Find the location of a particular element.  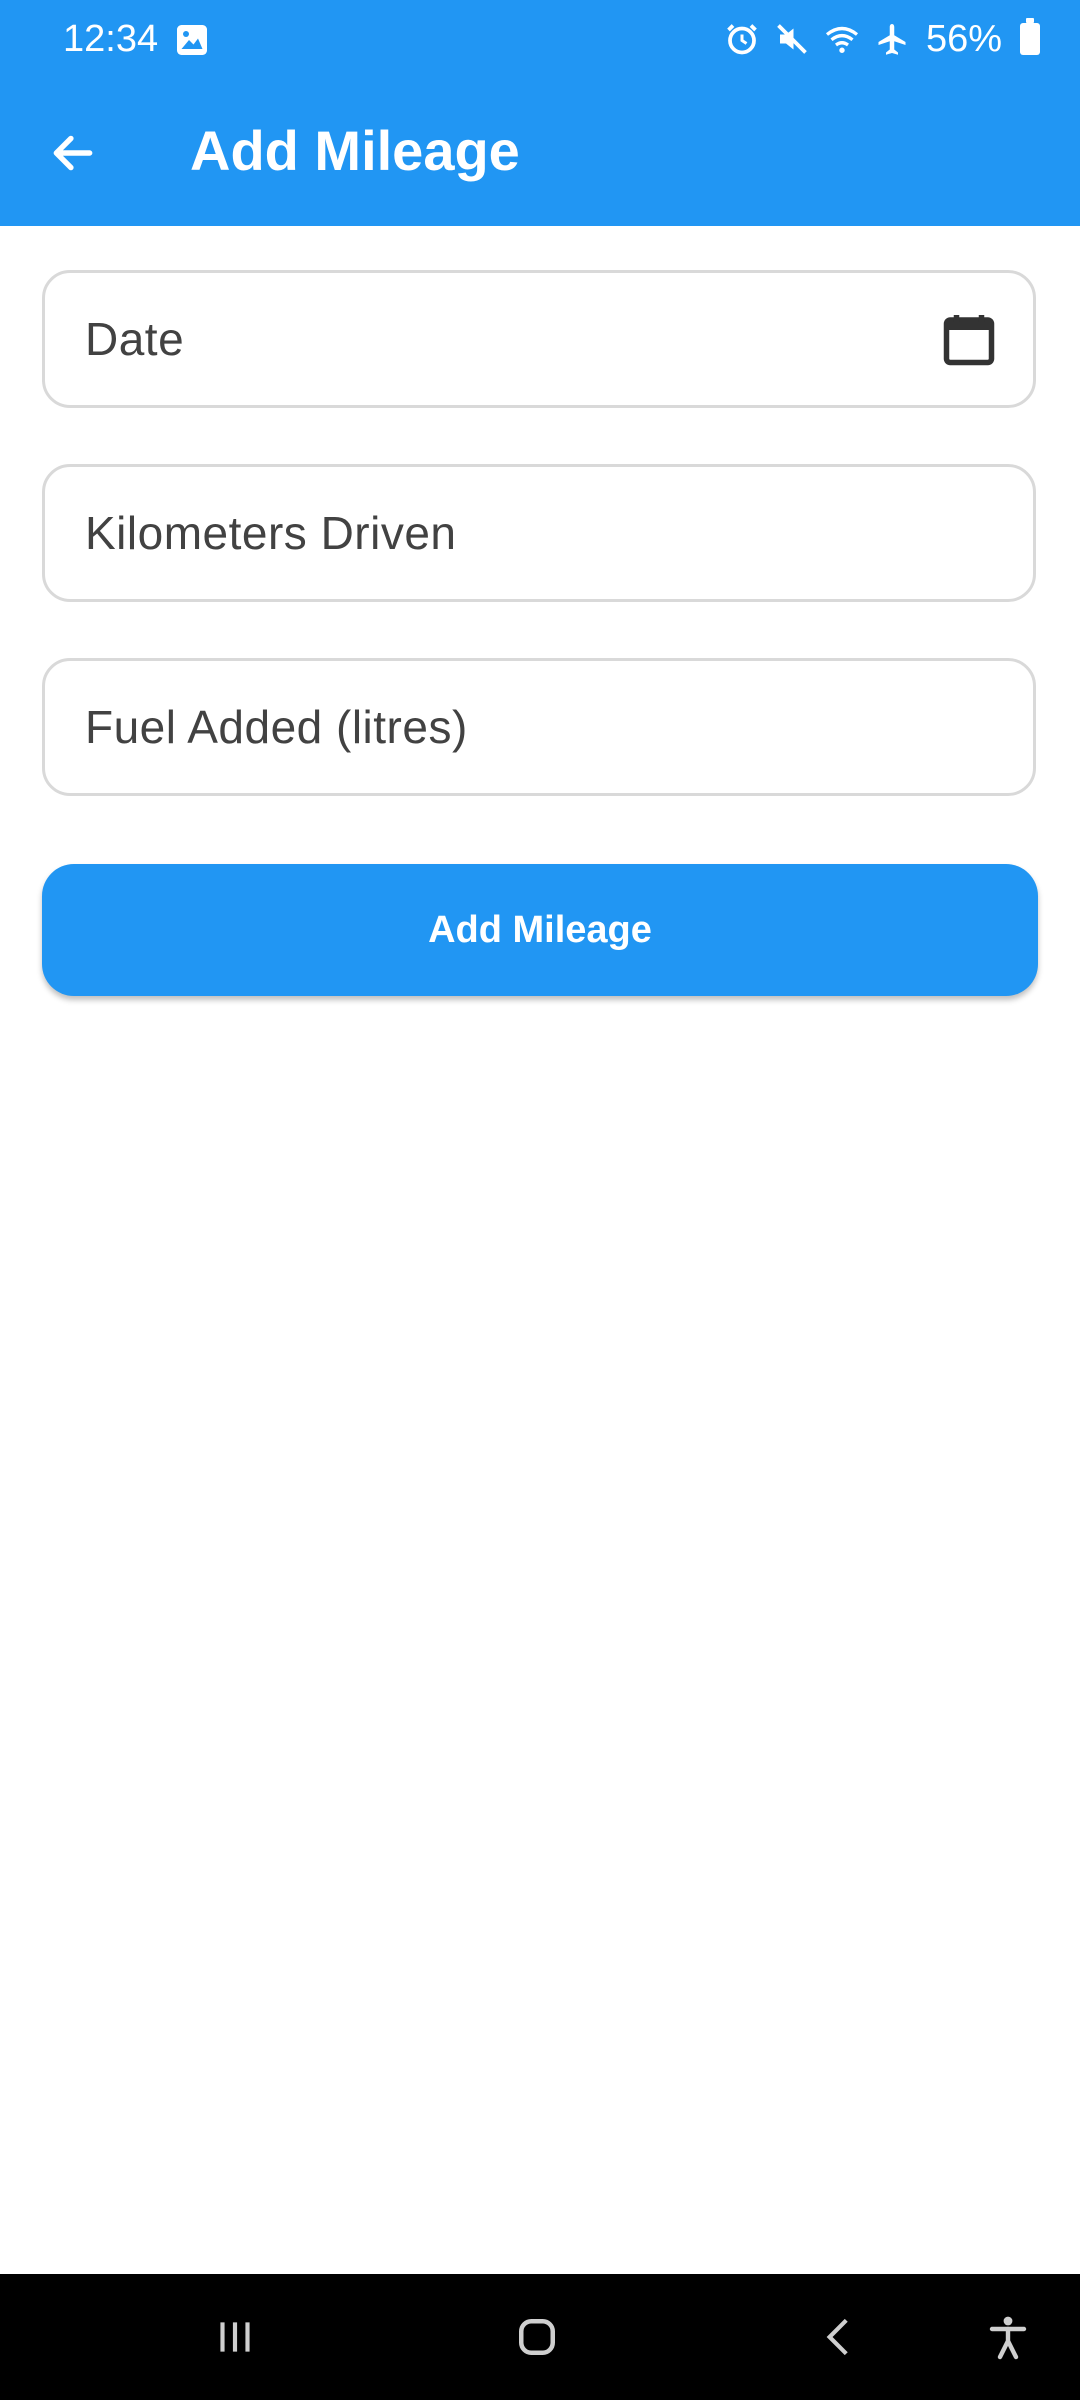

accessibility-icon is located at coordinates (1008, 2338).